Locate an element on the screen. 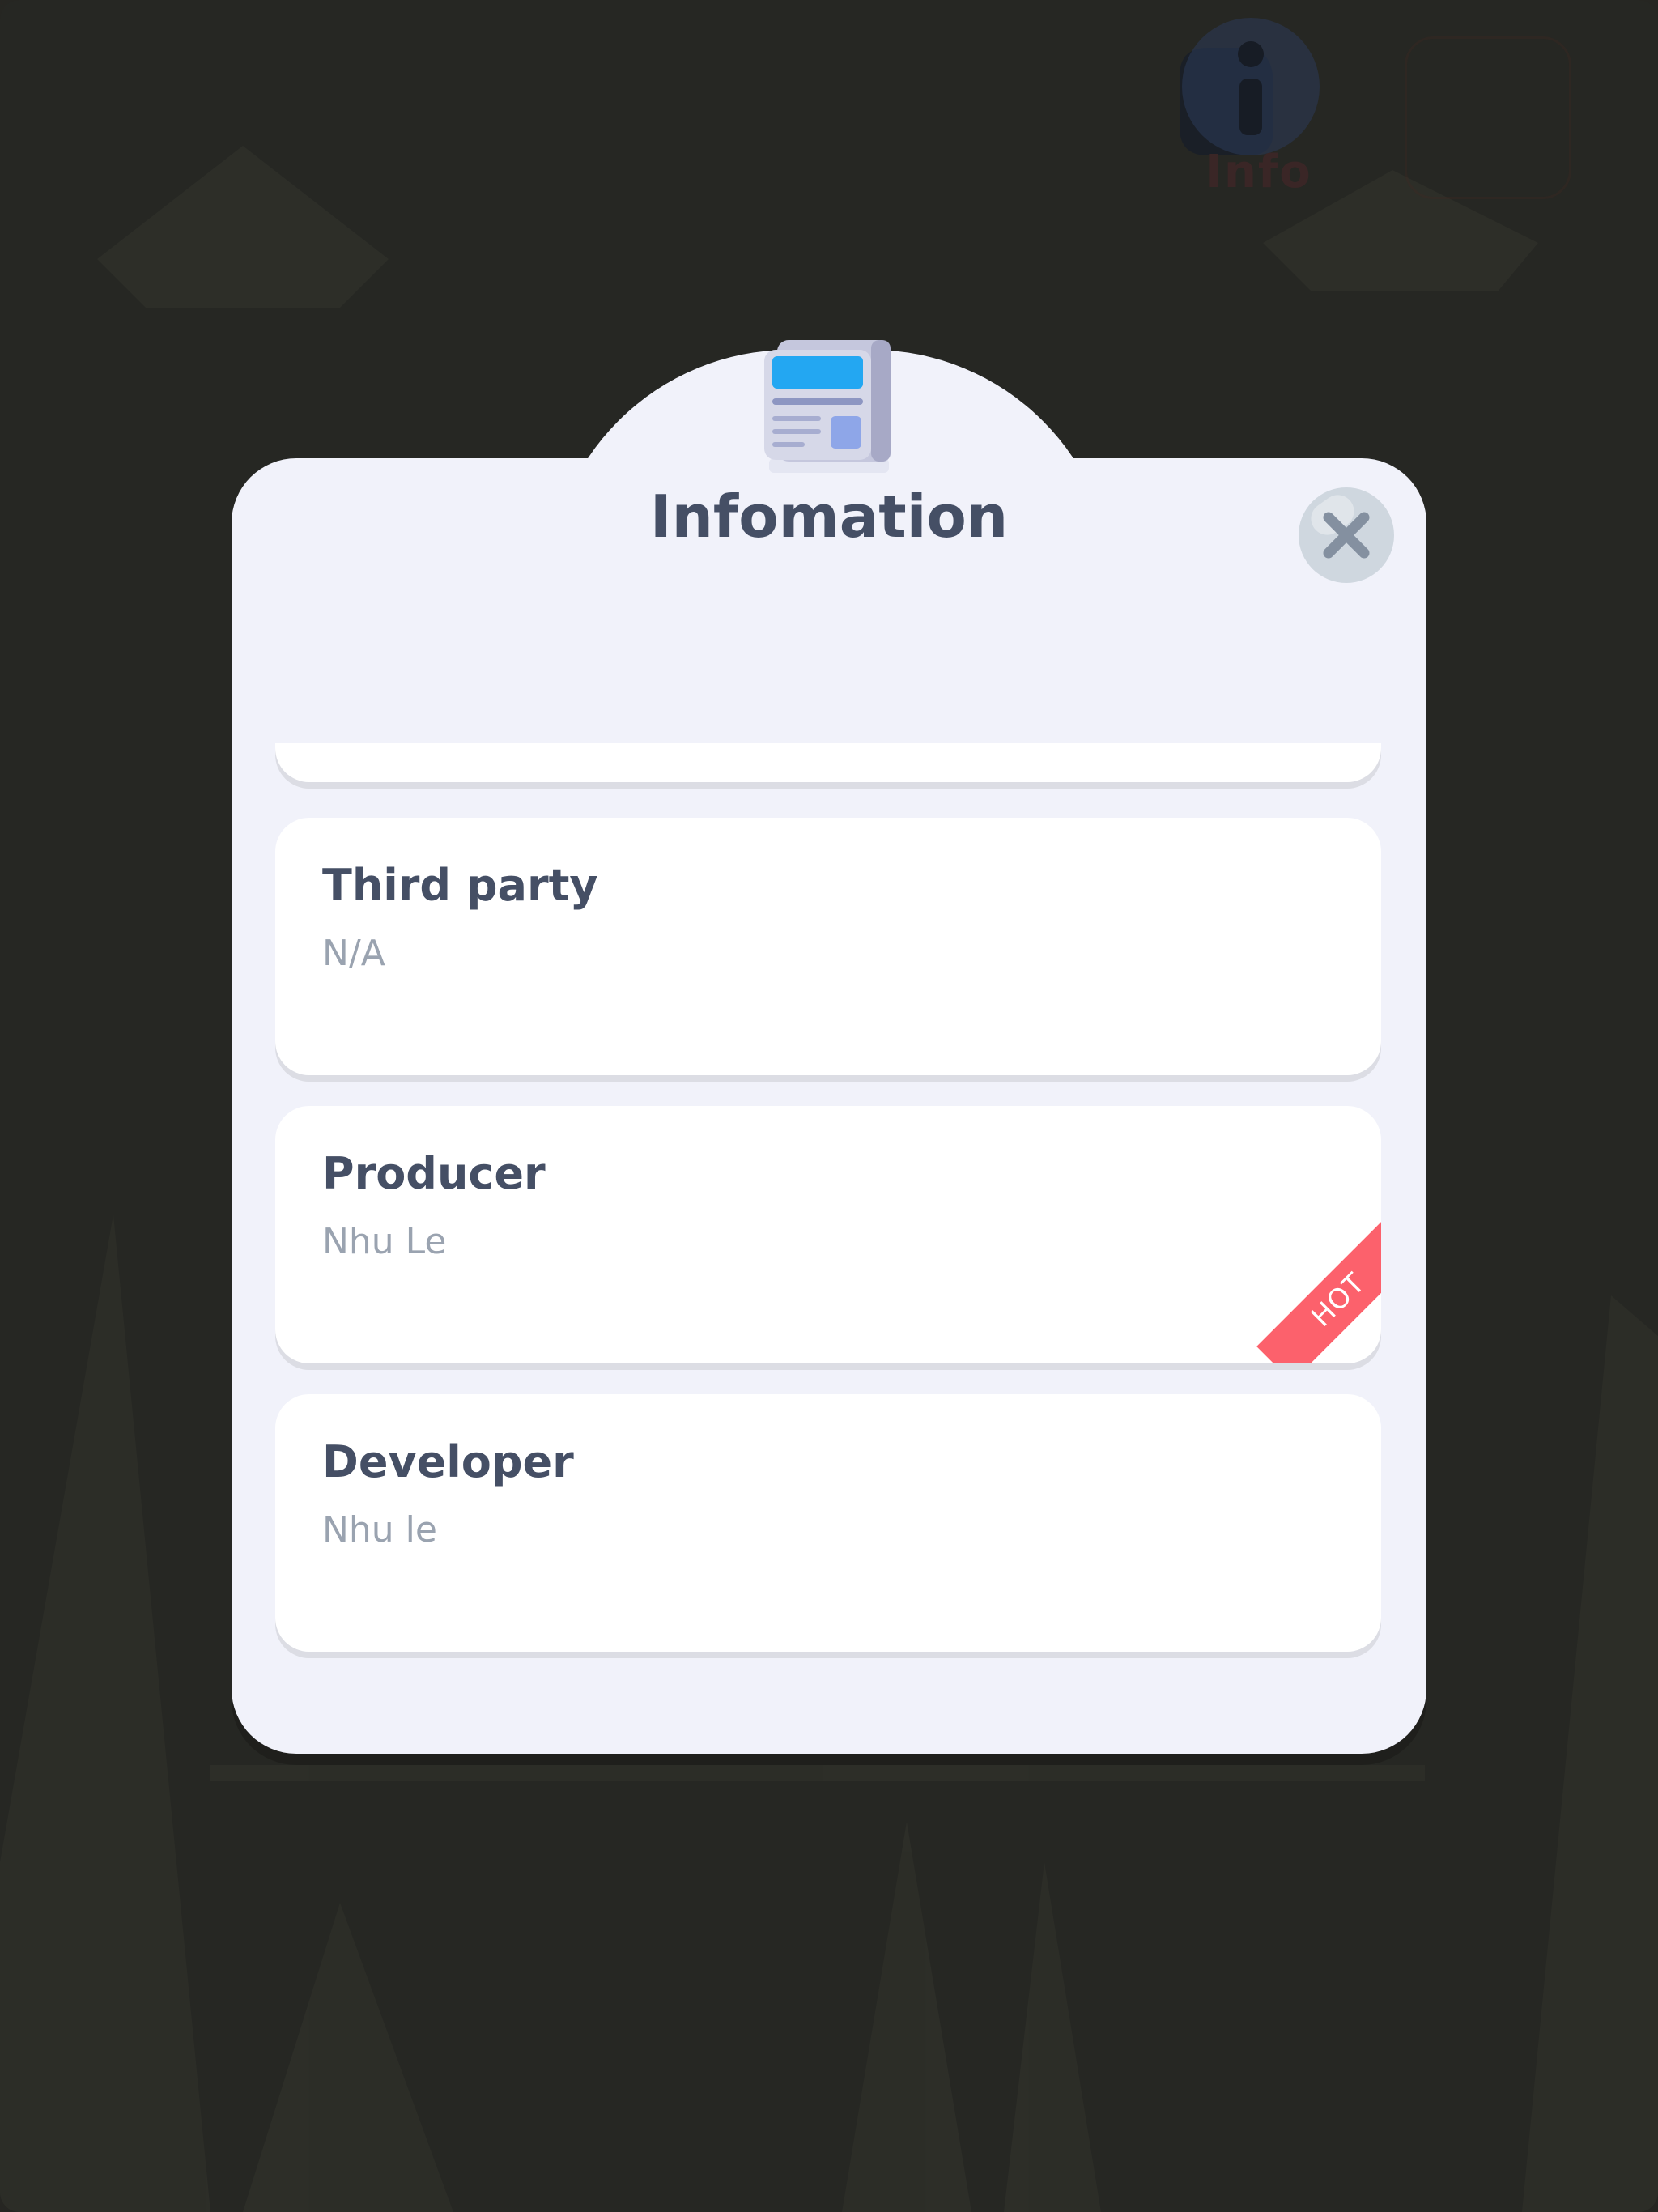 Image resolution: width=1658 pixels, height=2212 pixels. item-value: Nhu Le is located at coordinates (384, 1241).